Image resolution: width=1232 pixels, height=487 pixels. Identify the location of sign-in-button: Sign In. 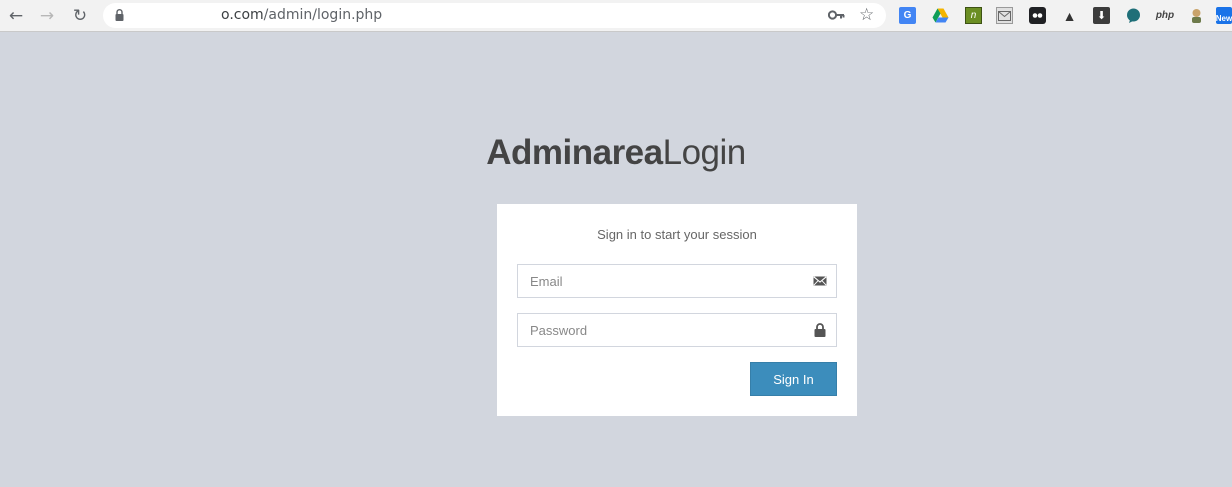
(793, 379).